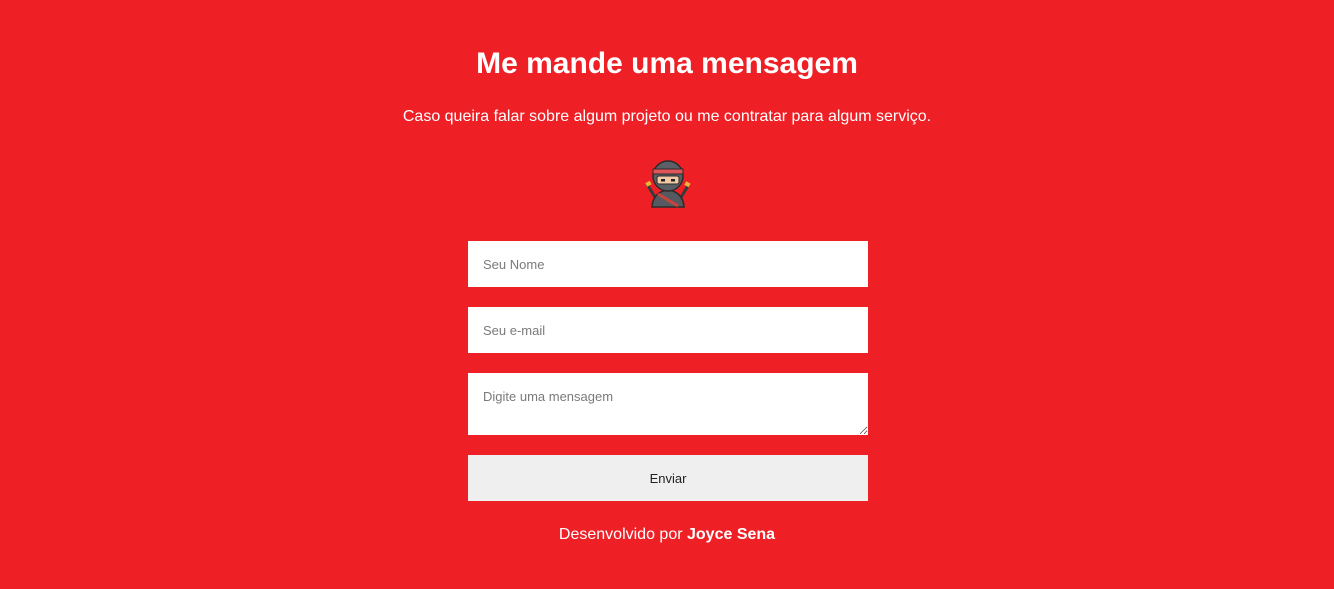 The width and height of the screenshot is (1334, 589). Describe the element at coordinates (667, 63) in the screenshot. I see `section-title: Me mande uma mensagem` at that location.